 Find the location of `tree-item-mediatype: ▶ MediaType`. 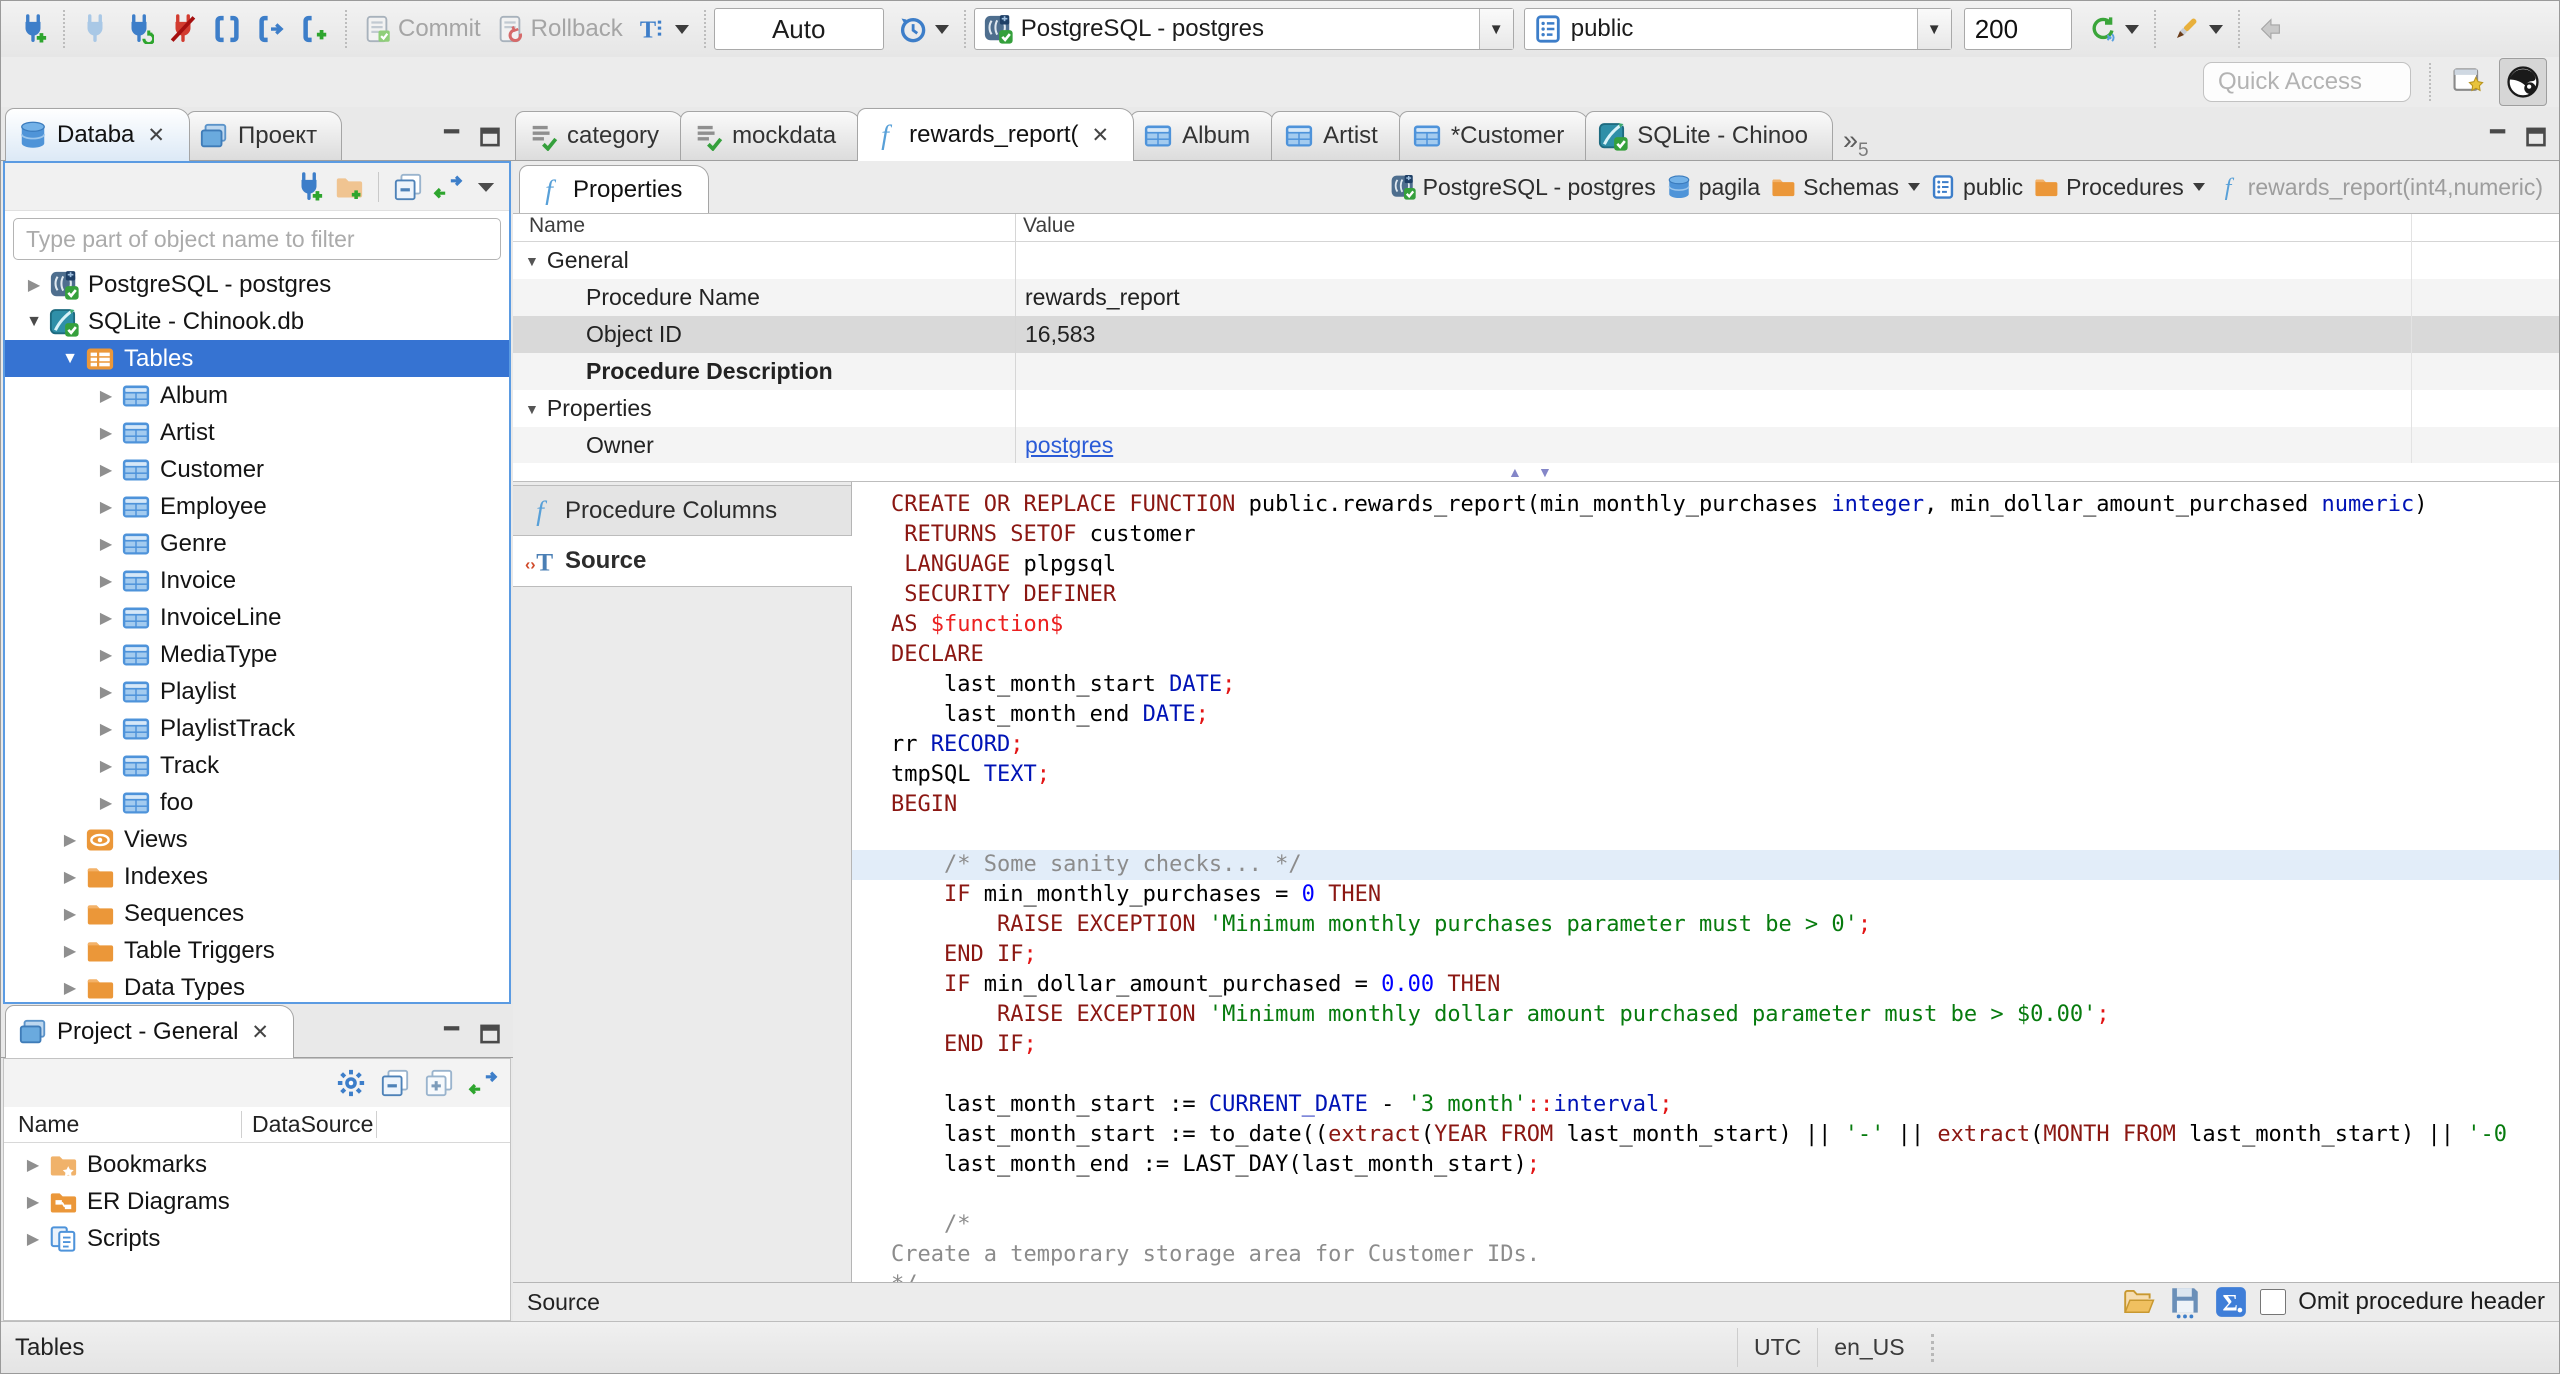

tree-item-mediatype: ▶ MediaType is located at coordinates (257, 654).